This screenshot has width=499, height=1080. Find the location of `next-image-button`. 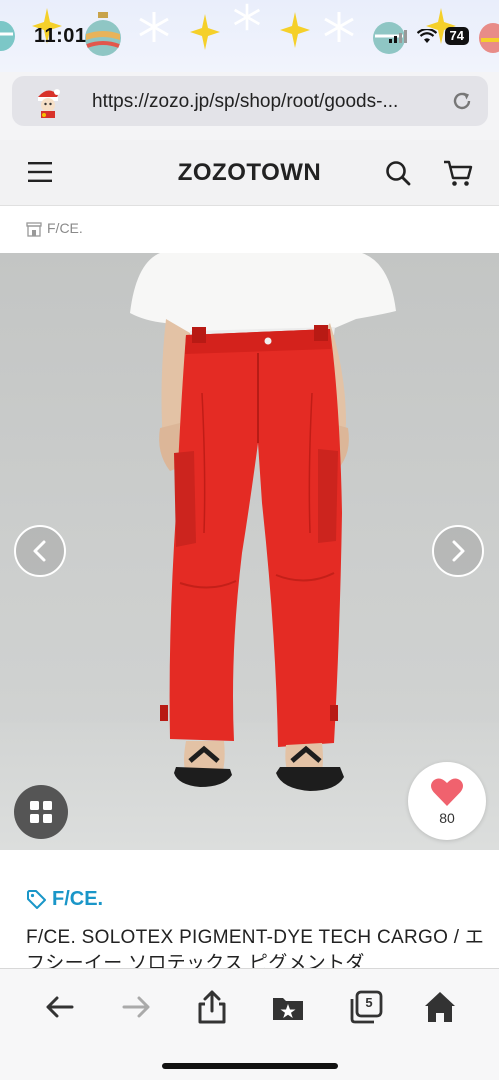

next-image-button is located at coordinates (458, 551).